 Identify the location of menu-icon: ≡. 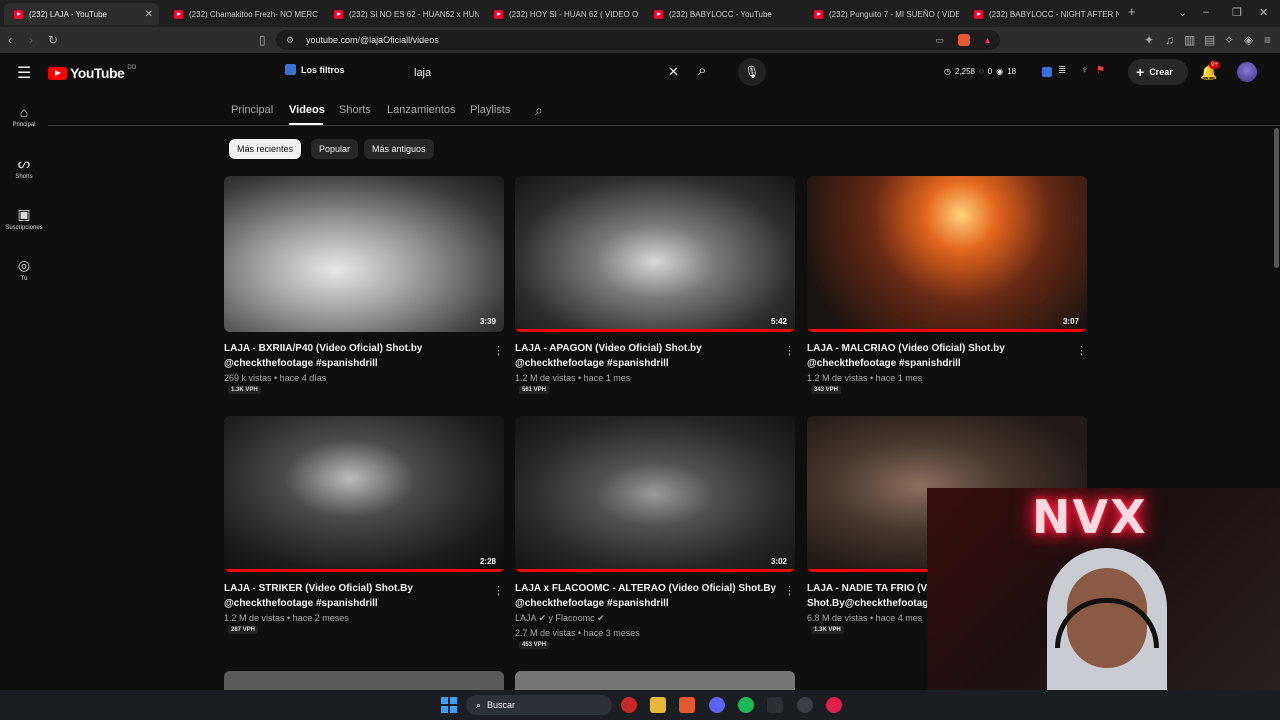
(1267, 40).